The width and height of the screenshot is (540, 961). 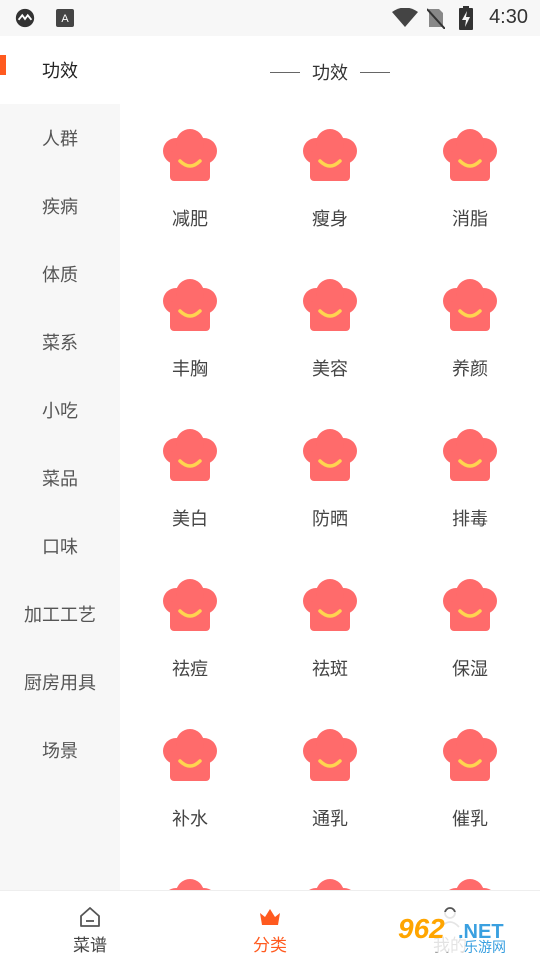 What do you see at coordinates (421, 928) in the screenshot?
I see `watermark-brand: 962` at bounding box center [421, 928].